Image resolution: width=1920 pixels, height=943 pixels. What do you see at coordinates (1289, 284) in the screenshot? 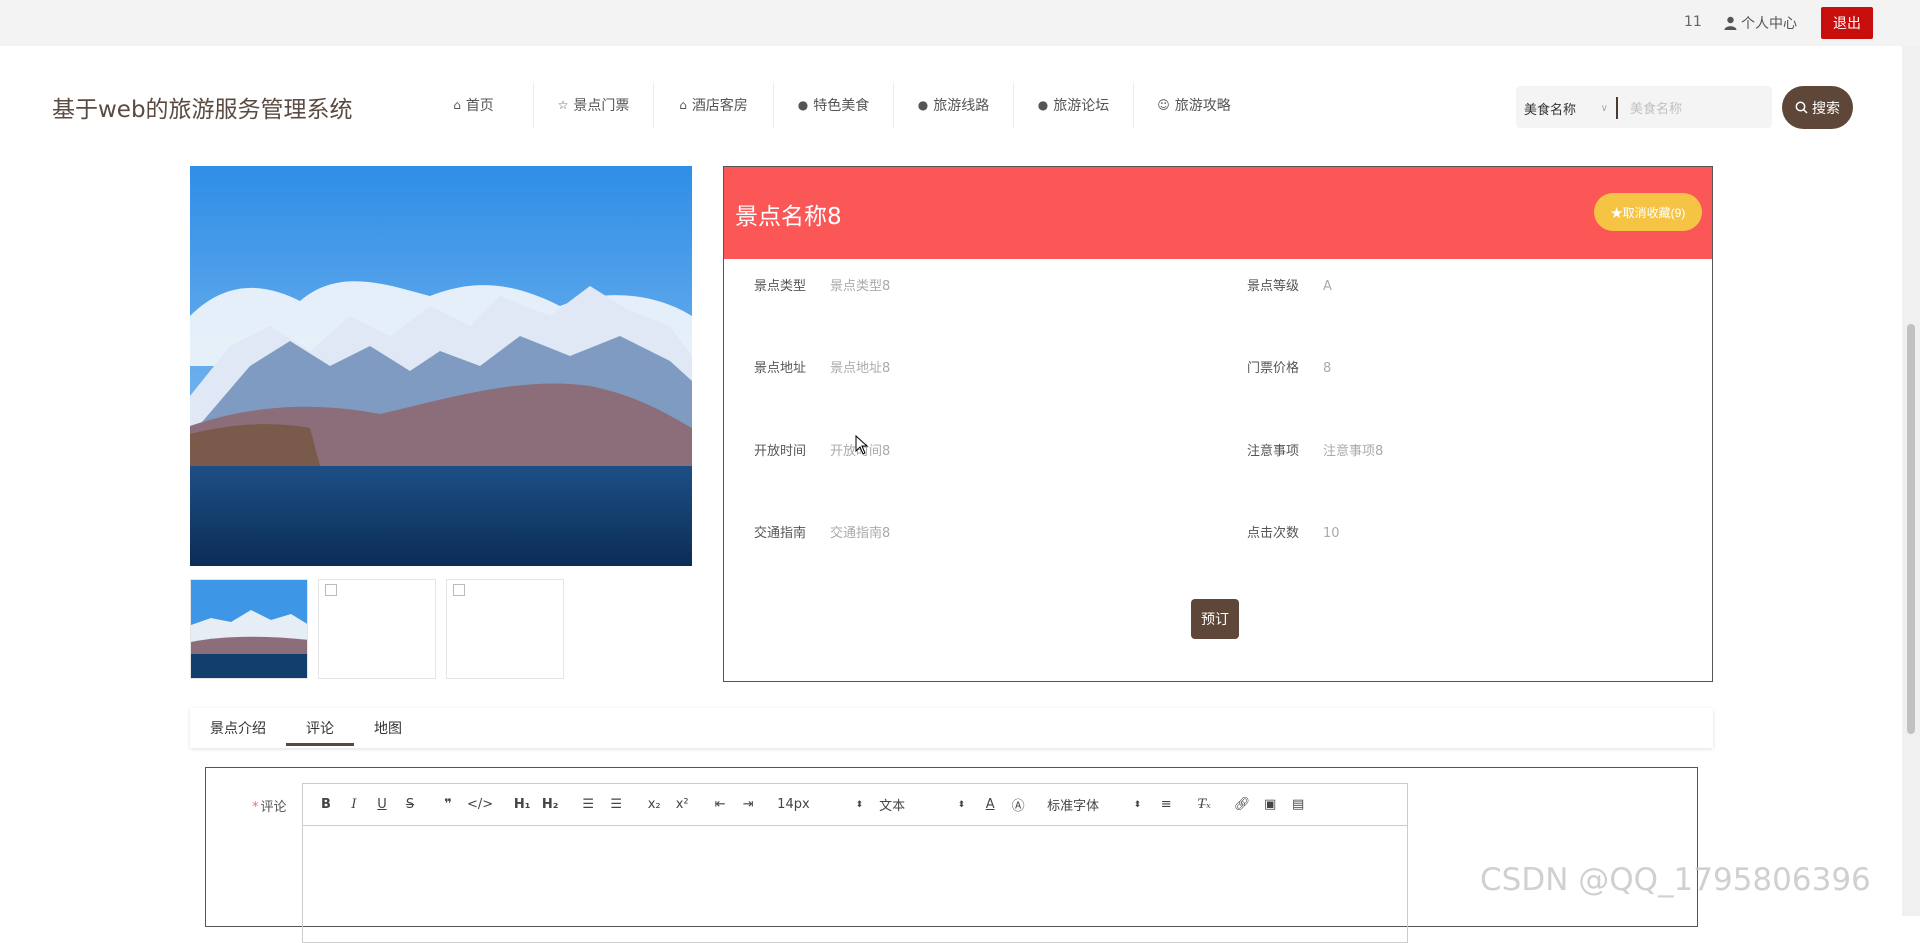
I see `field-level: 景点等级 A` at bounding box center [1289, 284].